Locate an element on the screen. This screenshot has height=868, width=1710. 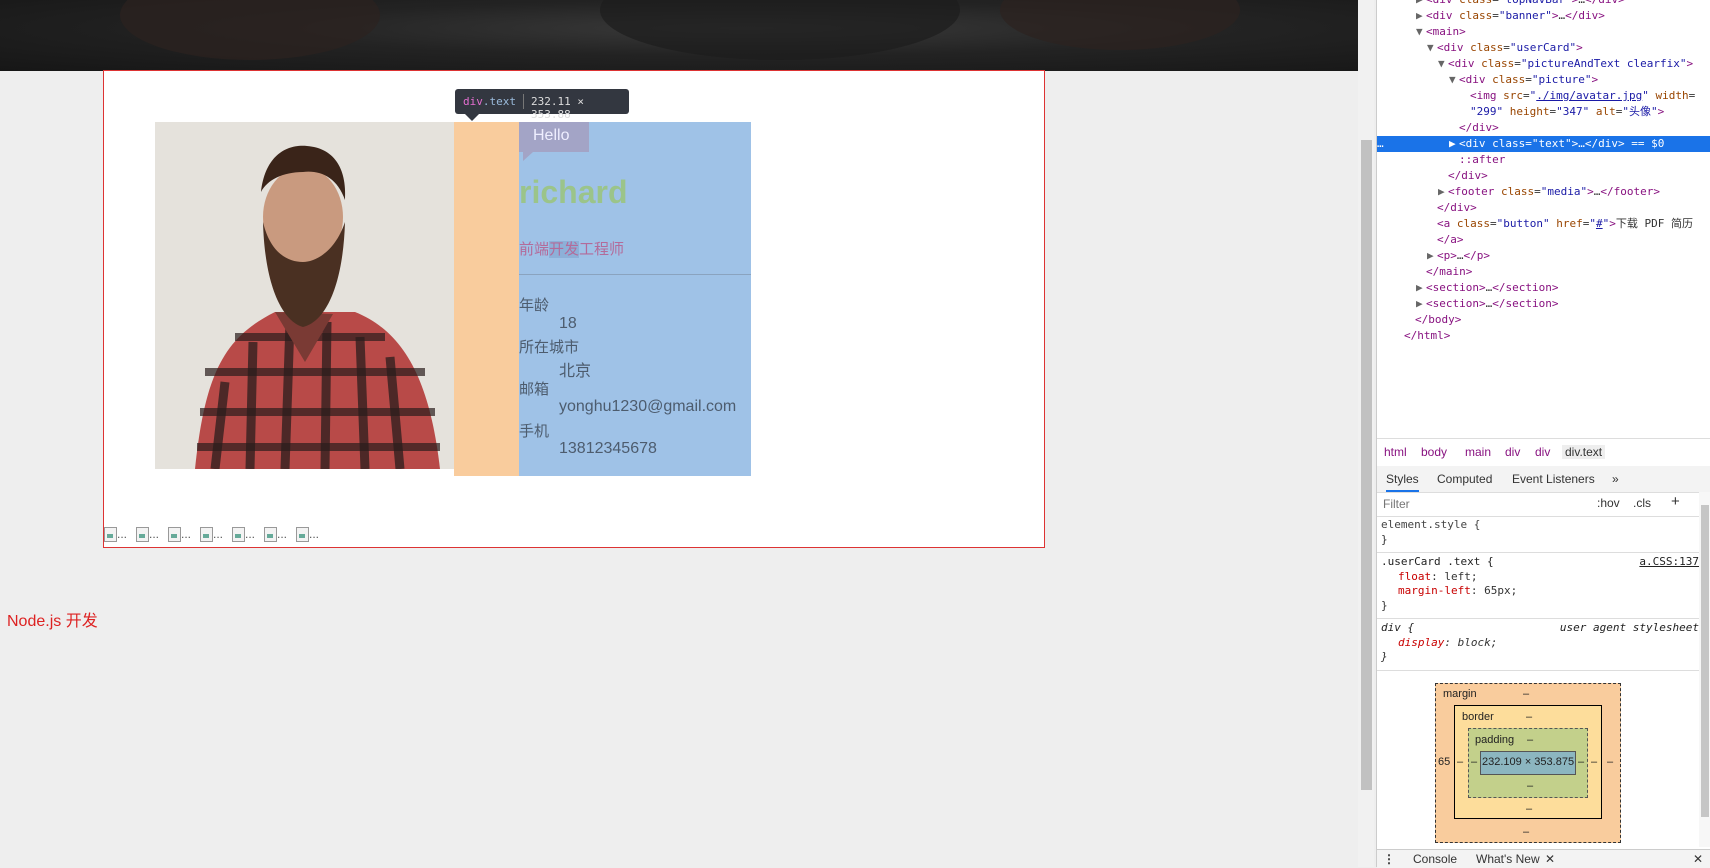
add-rule-icon: + is located at coordinates (1675, 501).